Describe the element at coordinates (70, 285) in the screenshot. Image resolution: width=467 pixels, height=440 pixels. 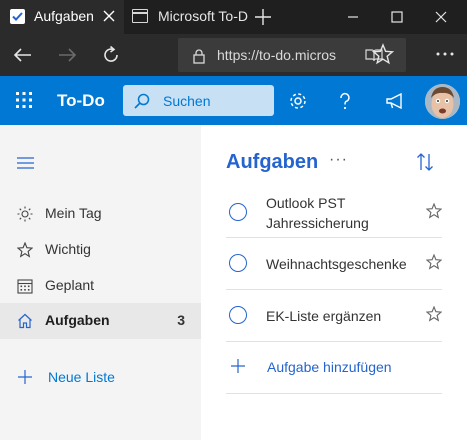
I see `sidebar-item-label: Geplant` at that location.